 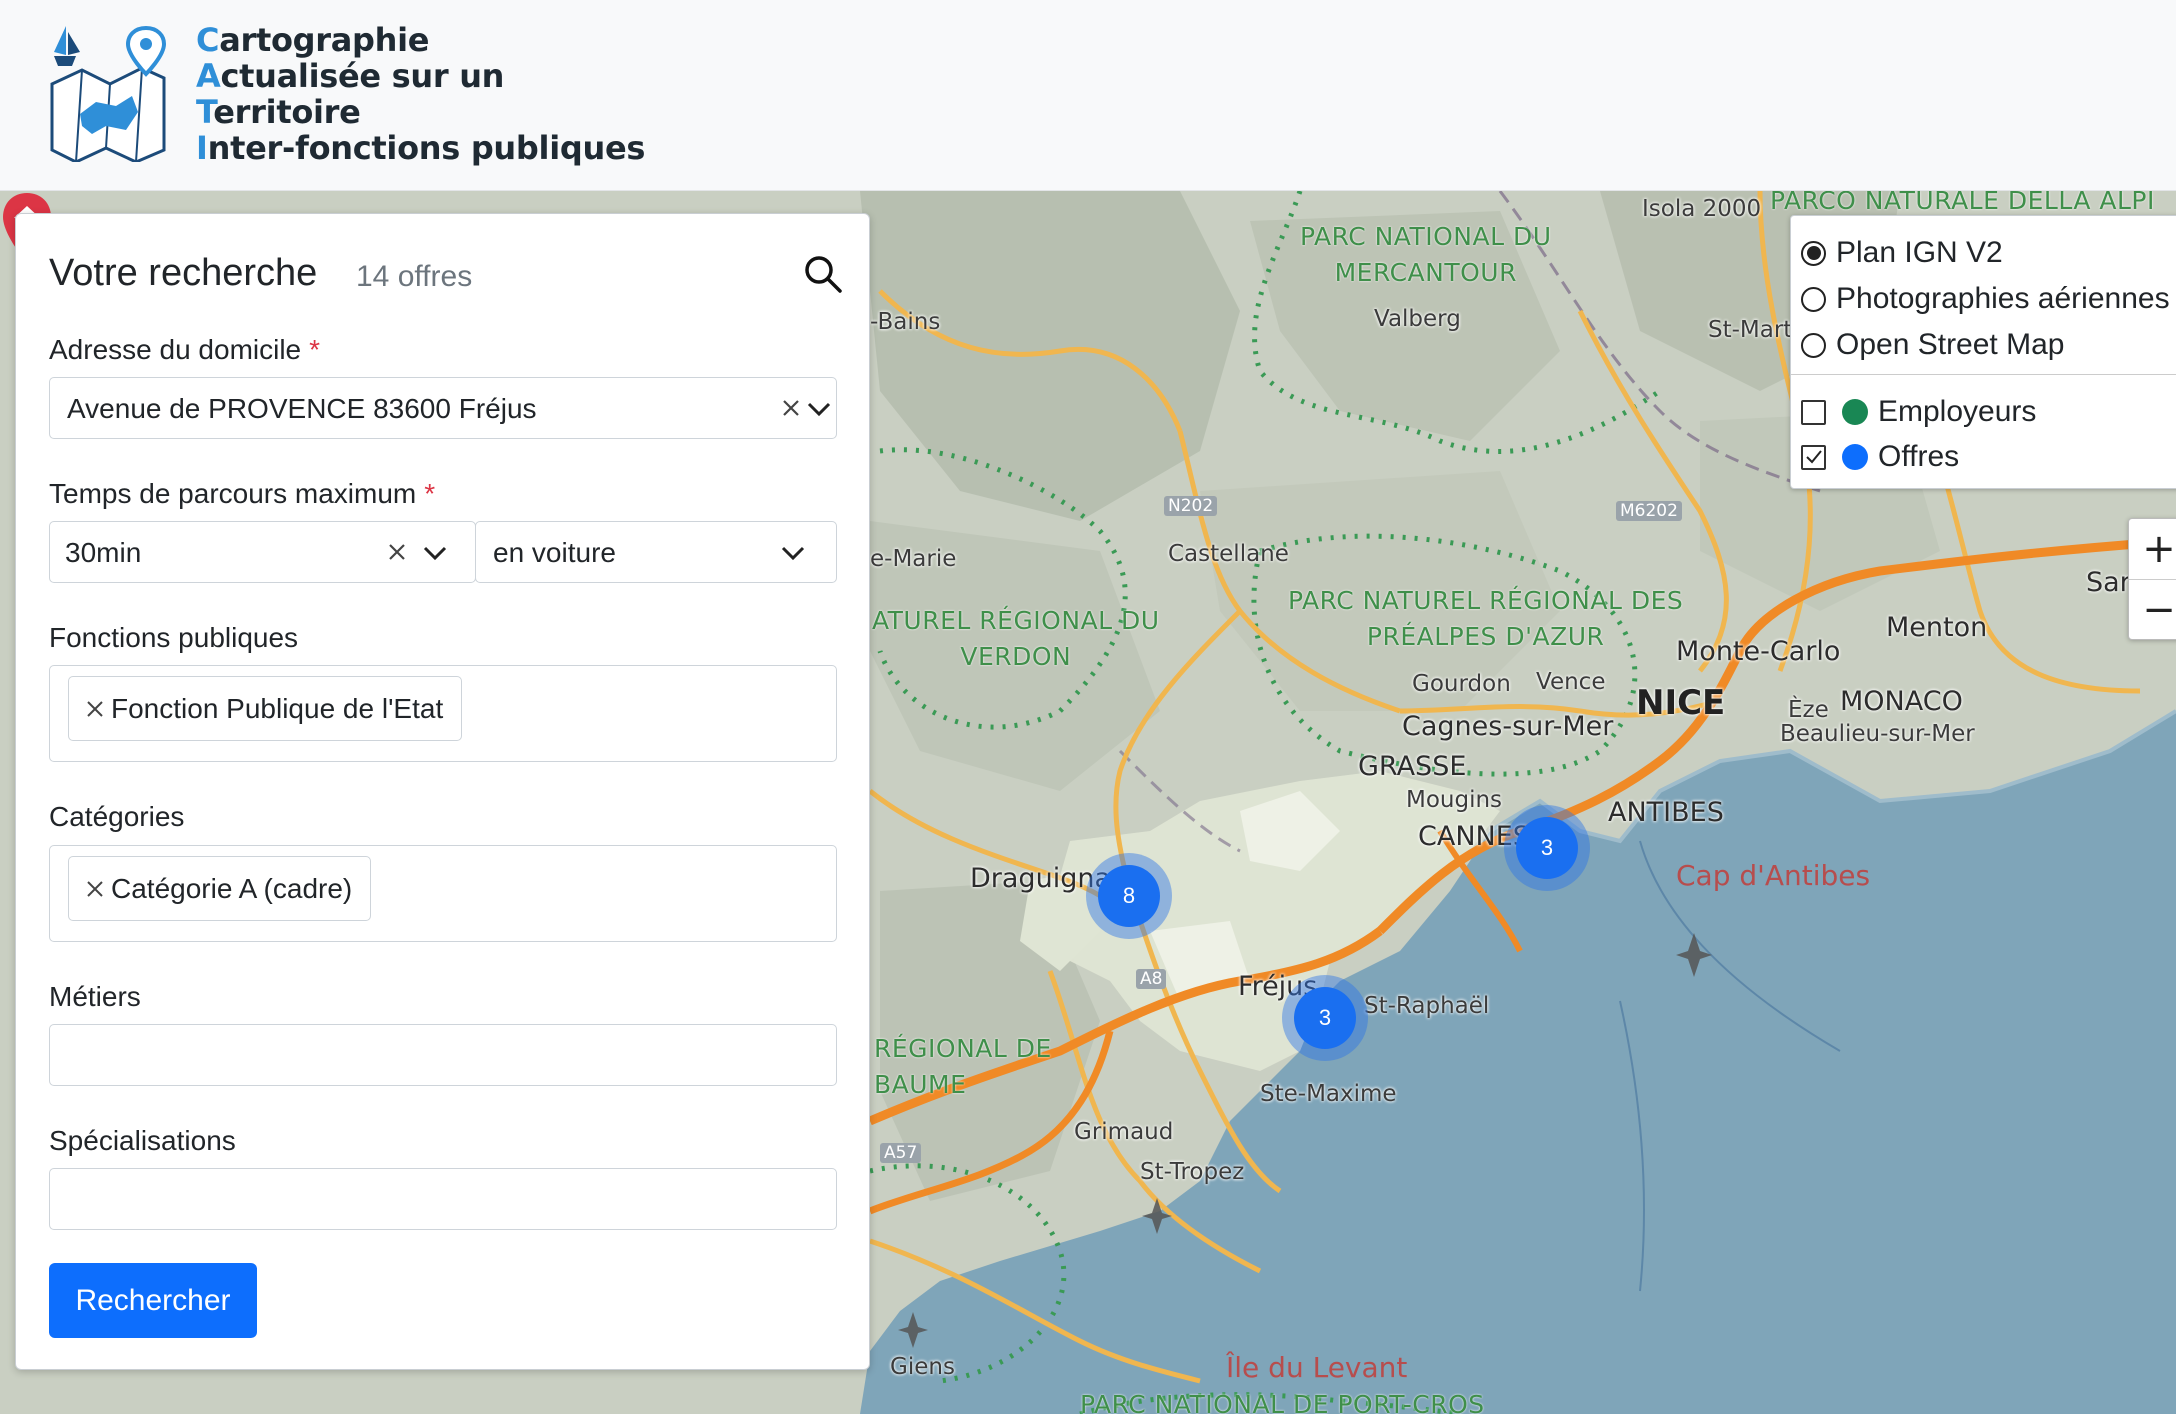 What do you see at coordinates (905, 322) in the screenshot?
I see `label-bains: -Bains` at bounding box center [905, 322].